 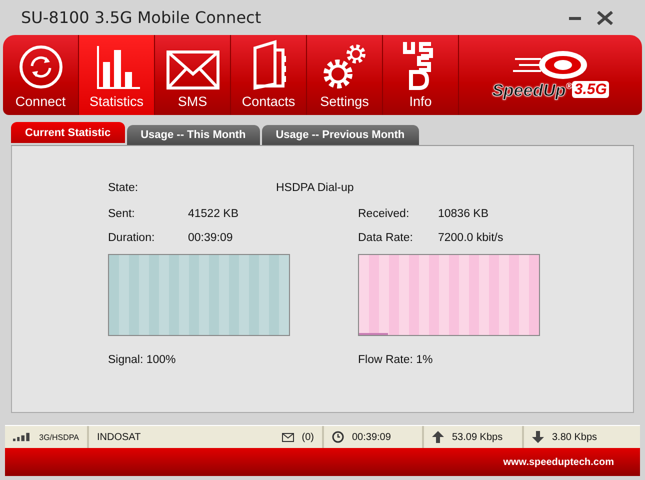 I want to click on stat-label: Received:, so click(x=384, y=214).